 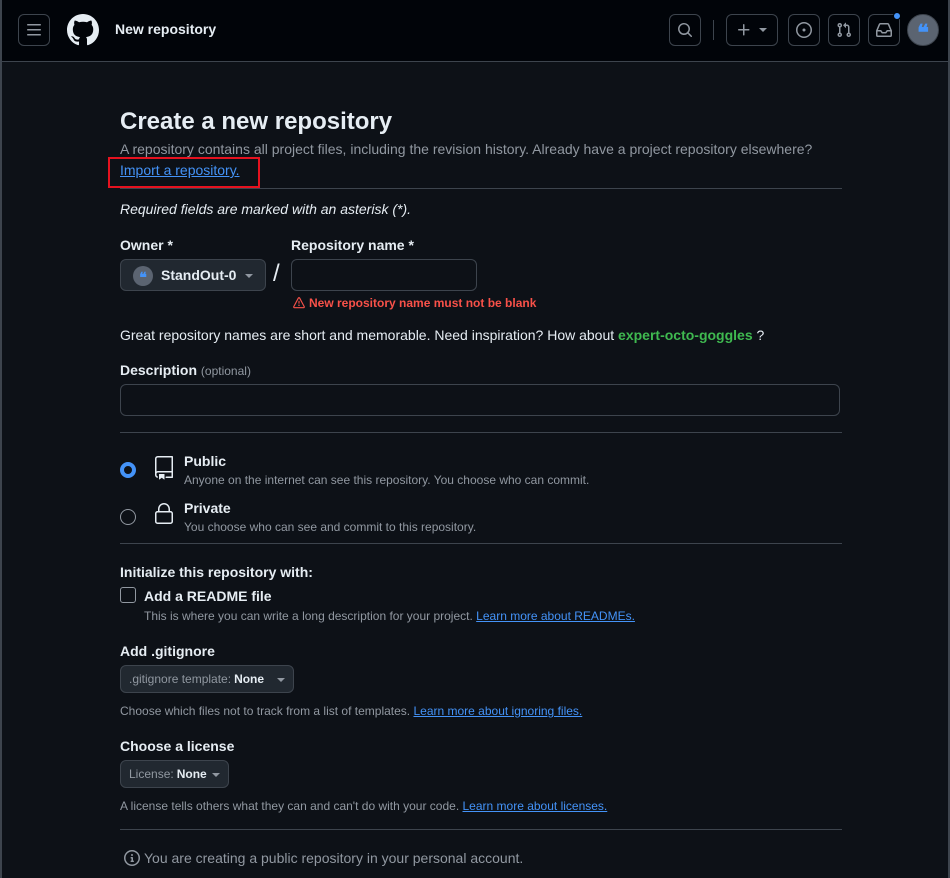 I want to click on issues-button, so click(x=804, y=30).